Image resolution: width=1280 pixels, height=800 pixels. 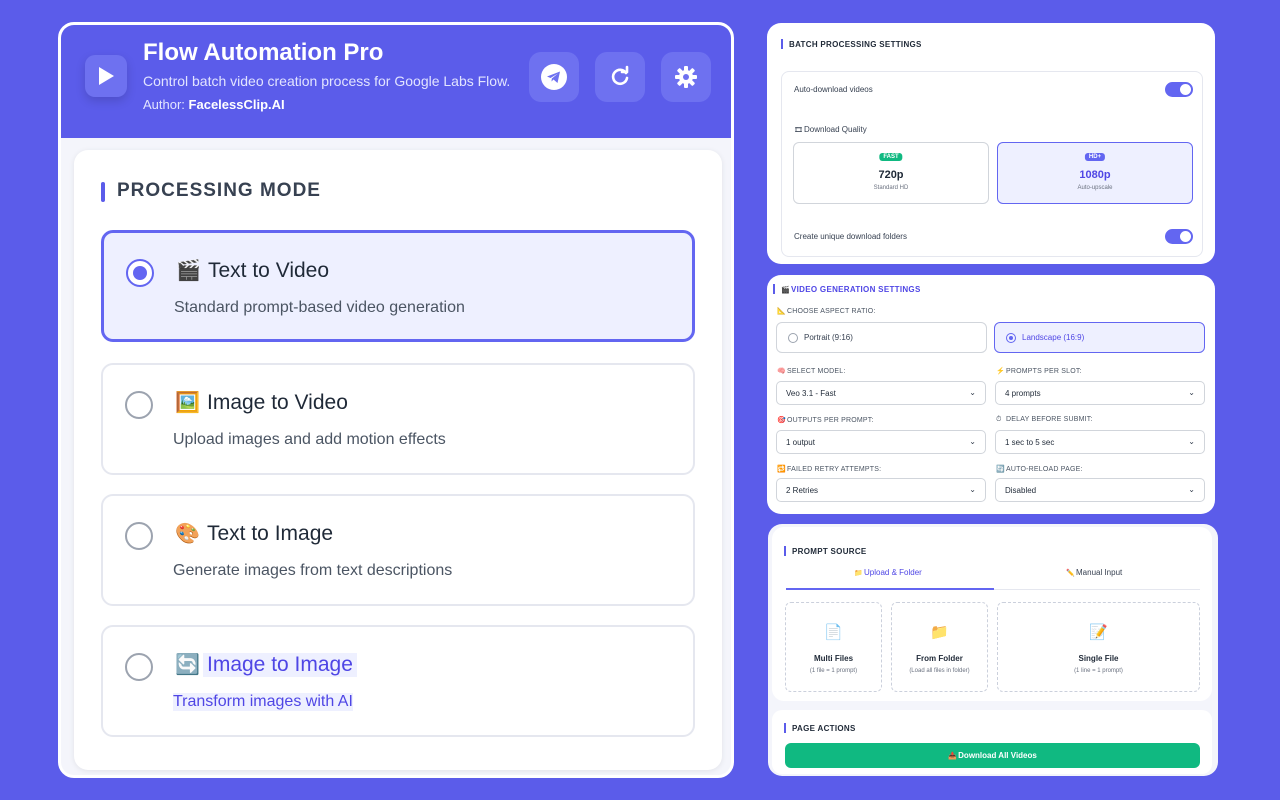 I want to click on tab-upload-folder: 📁Upload & Folder, so click(x=888, y=572).